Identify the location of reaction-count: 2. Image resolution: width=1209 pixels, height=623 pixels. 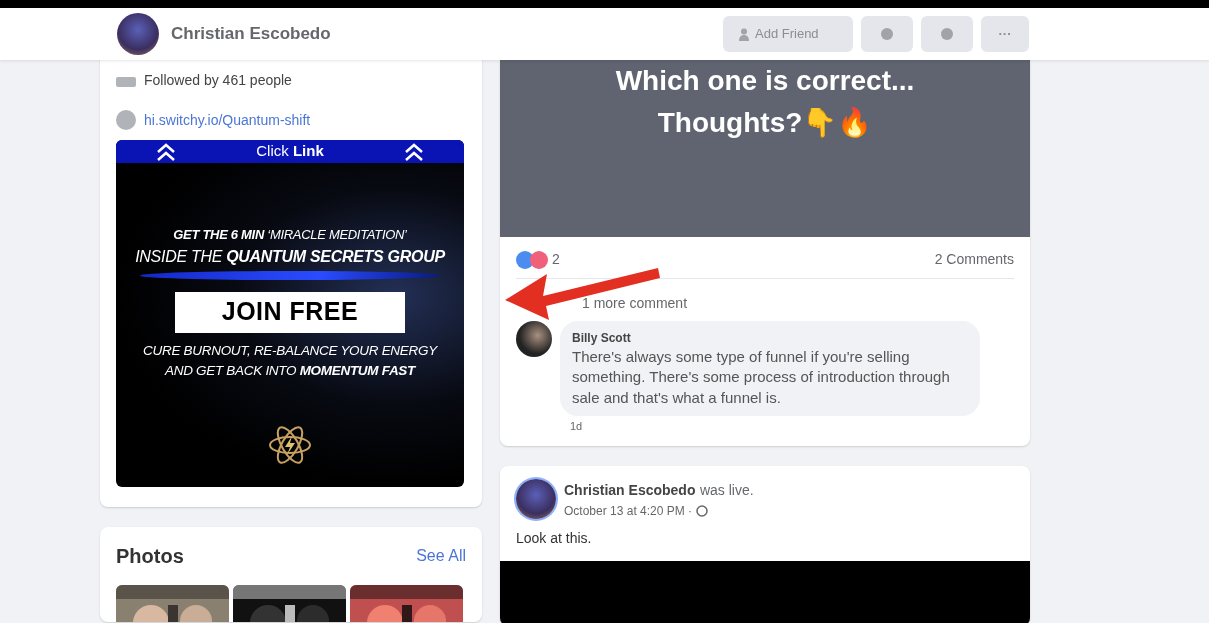
(556, 259).